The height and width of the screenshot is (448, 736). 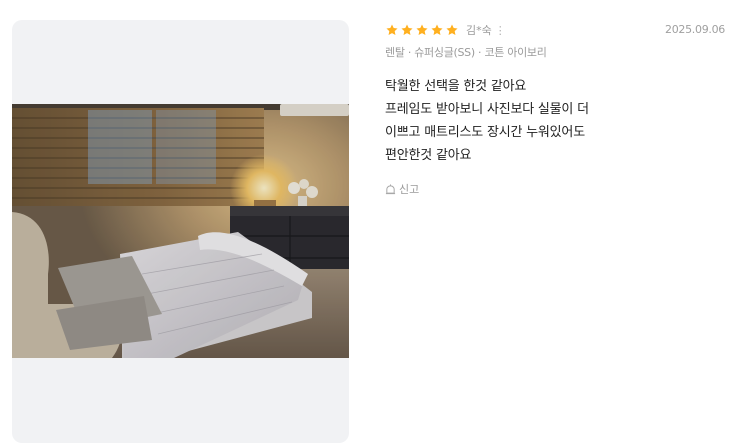 I want to click on review-body-line: 탁월한 선택을 한것 같아요, so click(x=456, y=86).